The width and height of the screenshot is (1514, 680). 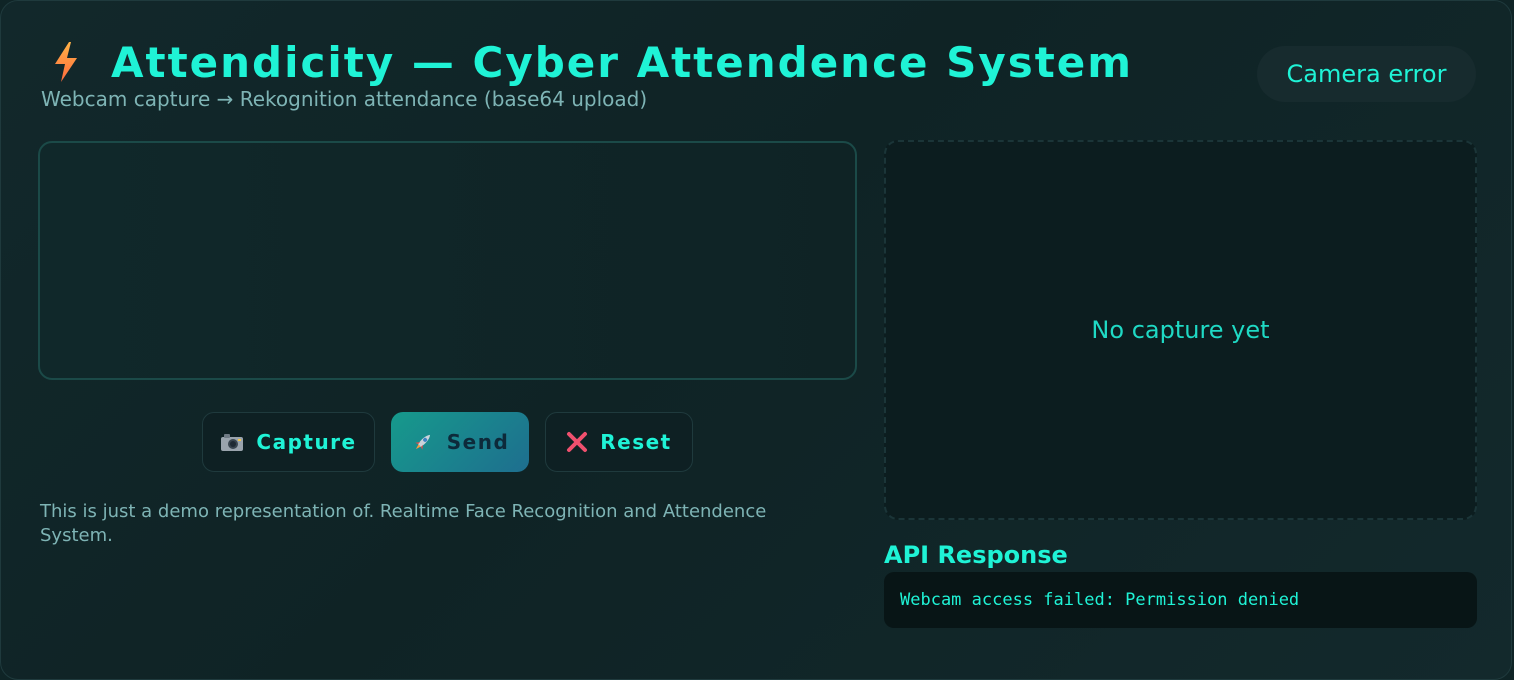 I want to click on page-title: Attendicity — Cyber Attendence System, so click(x=622, y=62).